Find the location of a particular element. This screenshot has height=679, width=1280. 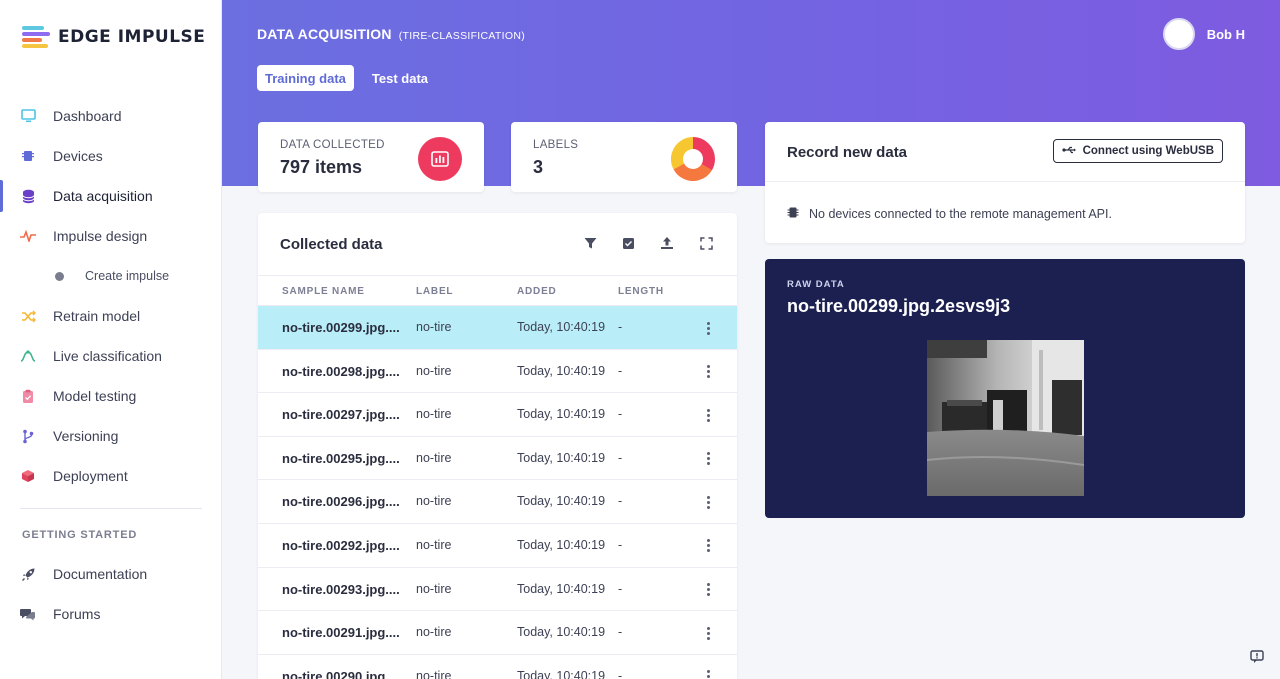

column-header-sample-name: SAMPLE NAME is located at coordinates (323, 291).